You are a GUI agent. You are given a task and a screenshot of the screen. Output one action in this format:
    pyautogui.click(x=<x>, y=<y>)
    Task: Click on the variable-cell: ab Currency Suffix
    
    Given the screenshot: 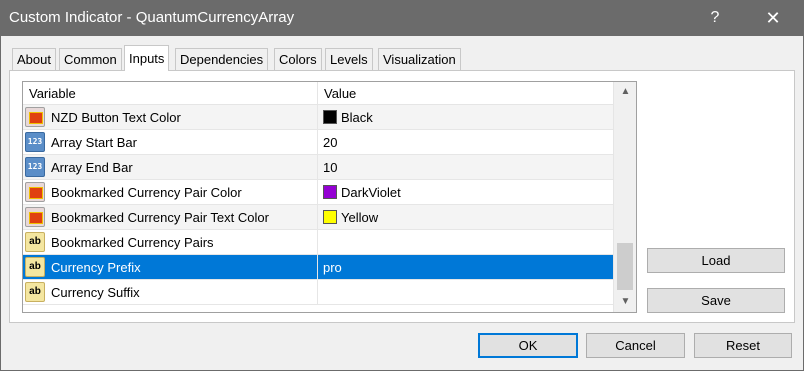 What is the action you would take?
    pyautogui.click(x=170, y=292)
    